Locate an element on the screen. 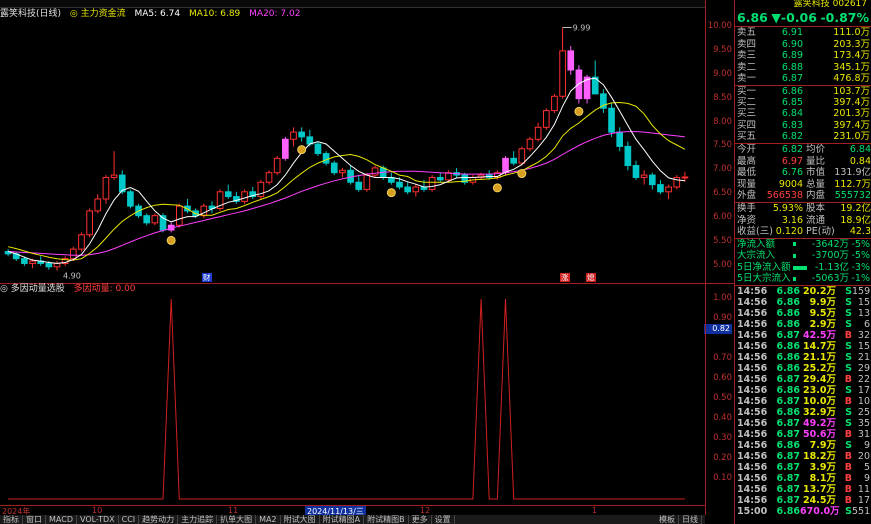  tick-count: 17 is located at coordinates (863, 391).